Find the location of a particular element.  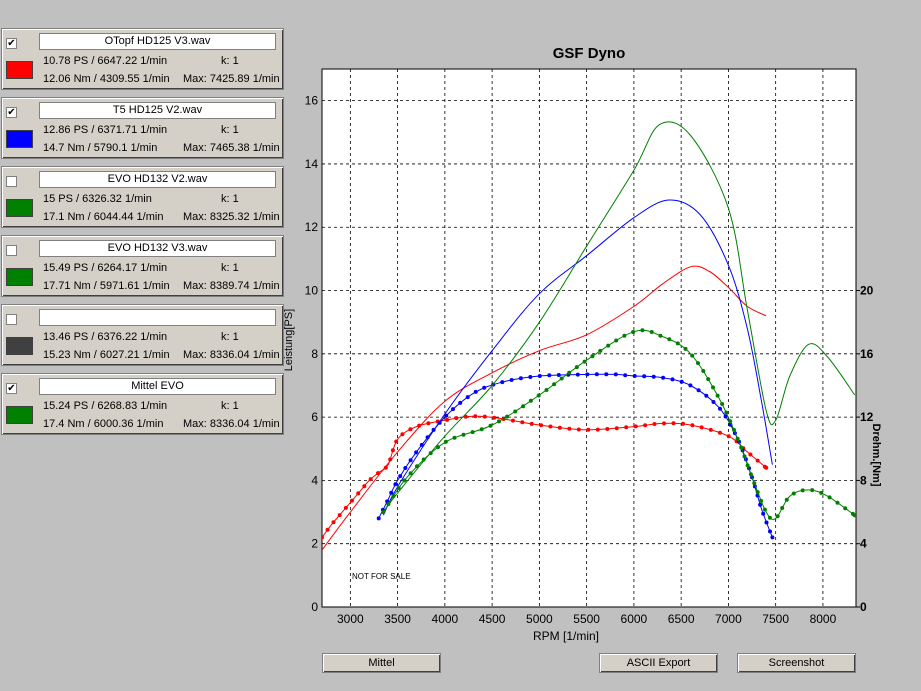

x-axis-label: RPM [1/min] is located at coordinates (566, 636).